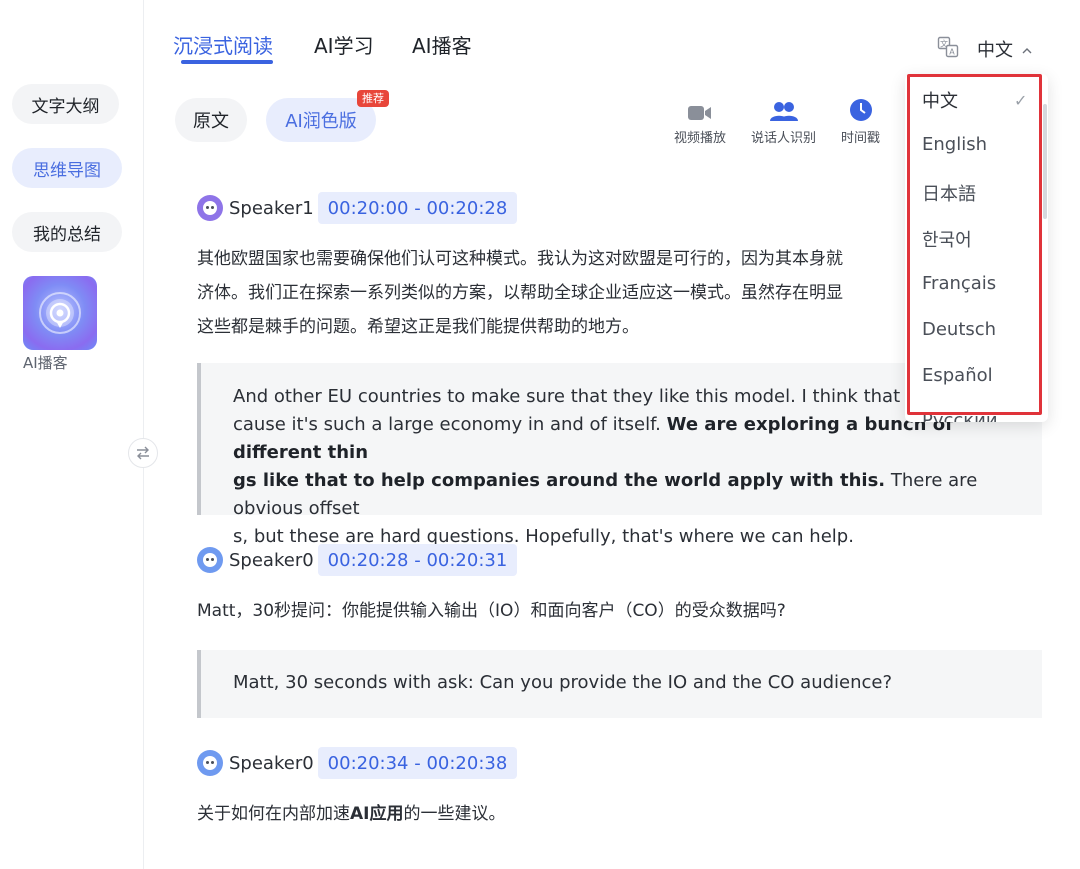 This screenshot has width=1080, height=869. What do you see at coordinates (67, 168) in the screenshot?
I see `sidebar-item-mindmap: 思维导图` at bounding box center [67, 168].